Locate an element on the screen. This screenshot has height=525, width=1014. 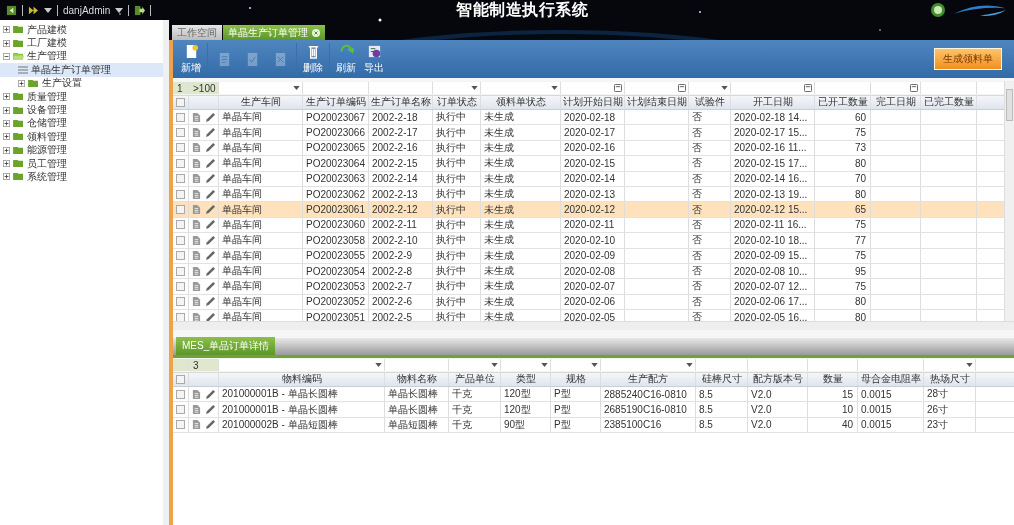
toolbar-button: 删除 is located at coordinates (313, 59).